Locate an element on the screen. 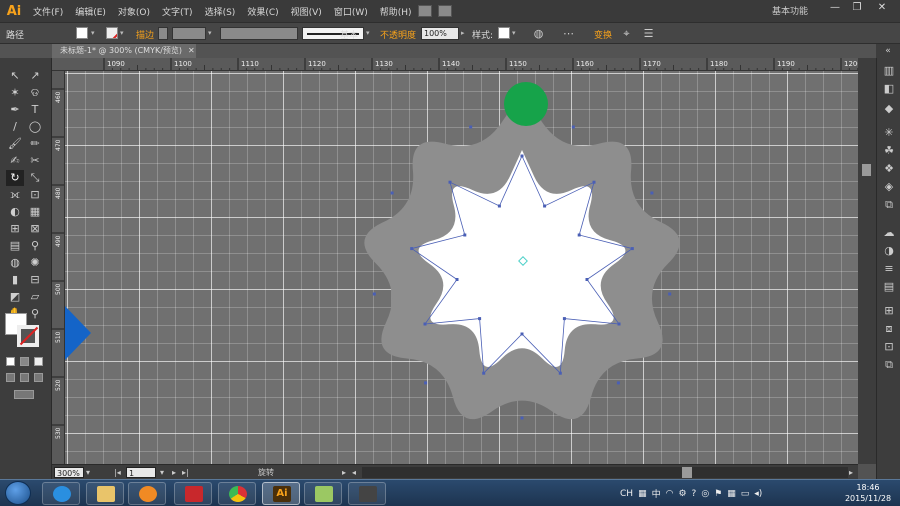  blend-tool-icon: ◍ is located at coordinates (15, 263).